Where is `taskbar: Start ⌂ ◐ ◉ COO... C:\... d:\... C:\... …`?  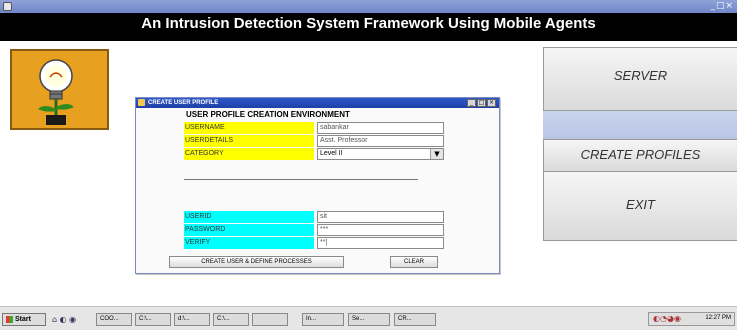 taskbar: Start ⌂ ◐ ◉ COO... C:\... d:\... C:\... … is located at coordinates (368, 318).